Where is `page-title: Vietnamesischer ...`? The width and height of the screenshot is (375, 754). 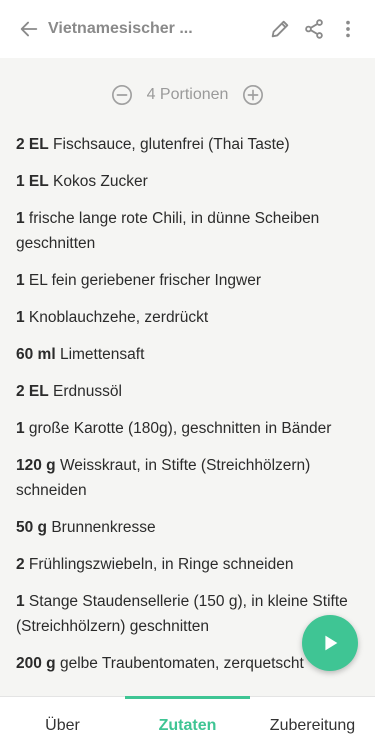 page-title: Vietnamesischer ... is located at coordinates (120, 28).